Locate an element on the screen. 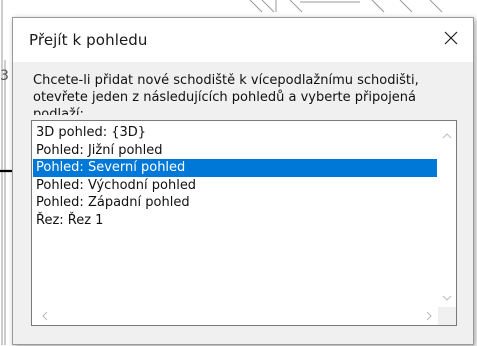 This screenshot has width=477, height=346. dialog-titlebar: Přejít k pohledu is located at coordinates (243, 40).